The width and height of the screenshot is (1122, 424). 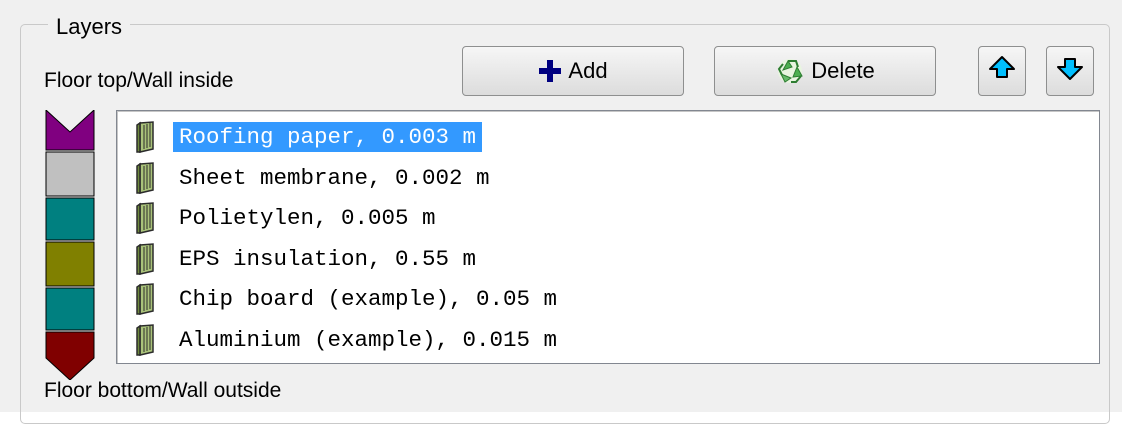 What do you see at coordinates (368, 339) in the screenshot?
I see `layer-label: Aluminium (example), 0.015 m` at bounding box center [368, 339].